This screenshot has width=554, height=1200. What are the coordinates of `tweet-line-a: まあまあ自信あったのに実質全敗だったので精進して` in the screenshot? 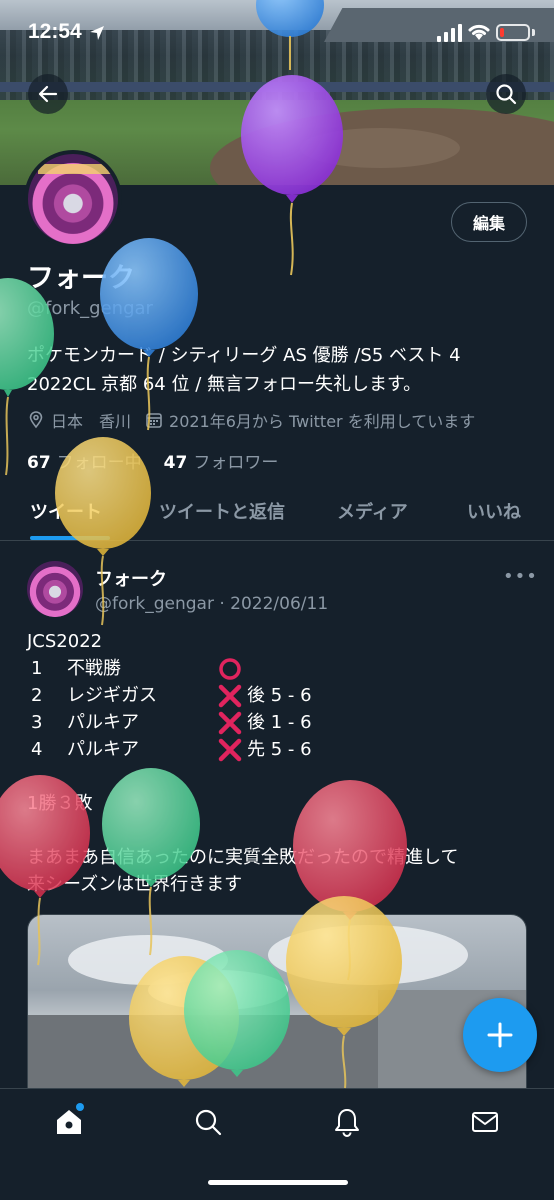 It's located at (243, 857).